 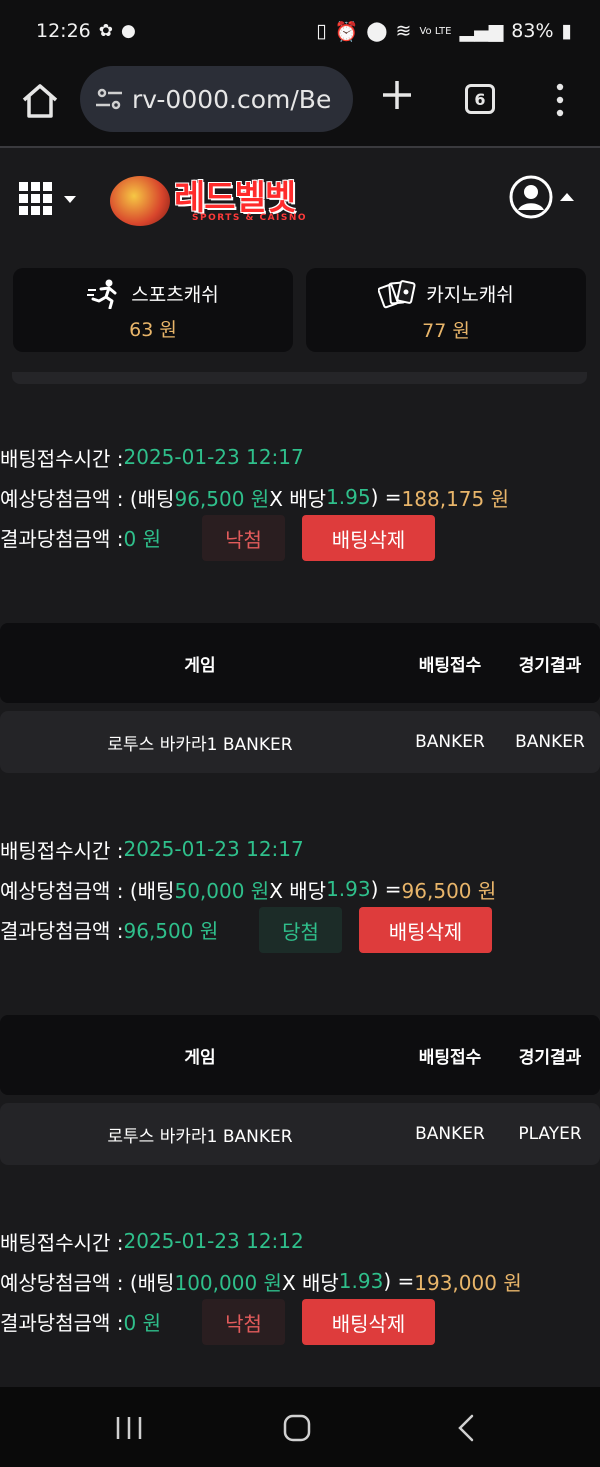 I want to click on site-header: 레드벨벳 SPORTS & CAISNO, so click(x=300, y=198).